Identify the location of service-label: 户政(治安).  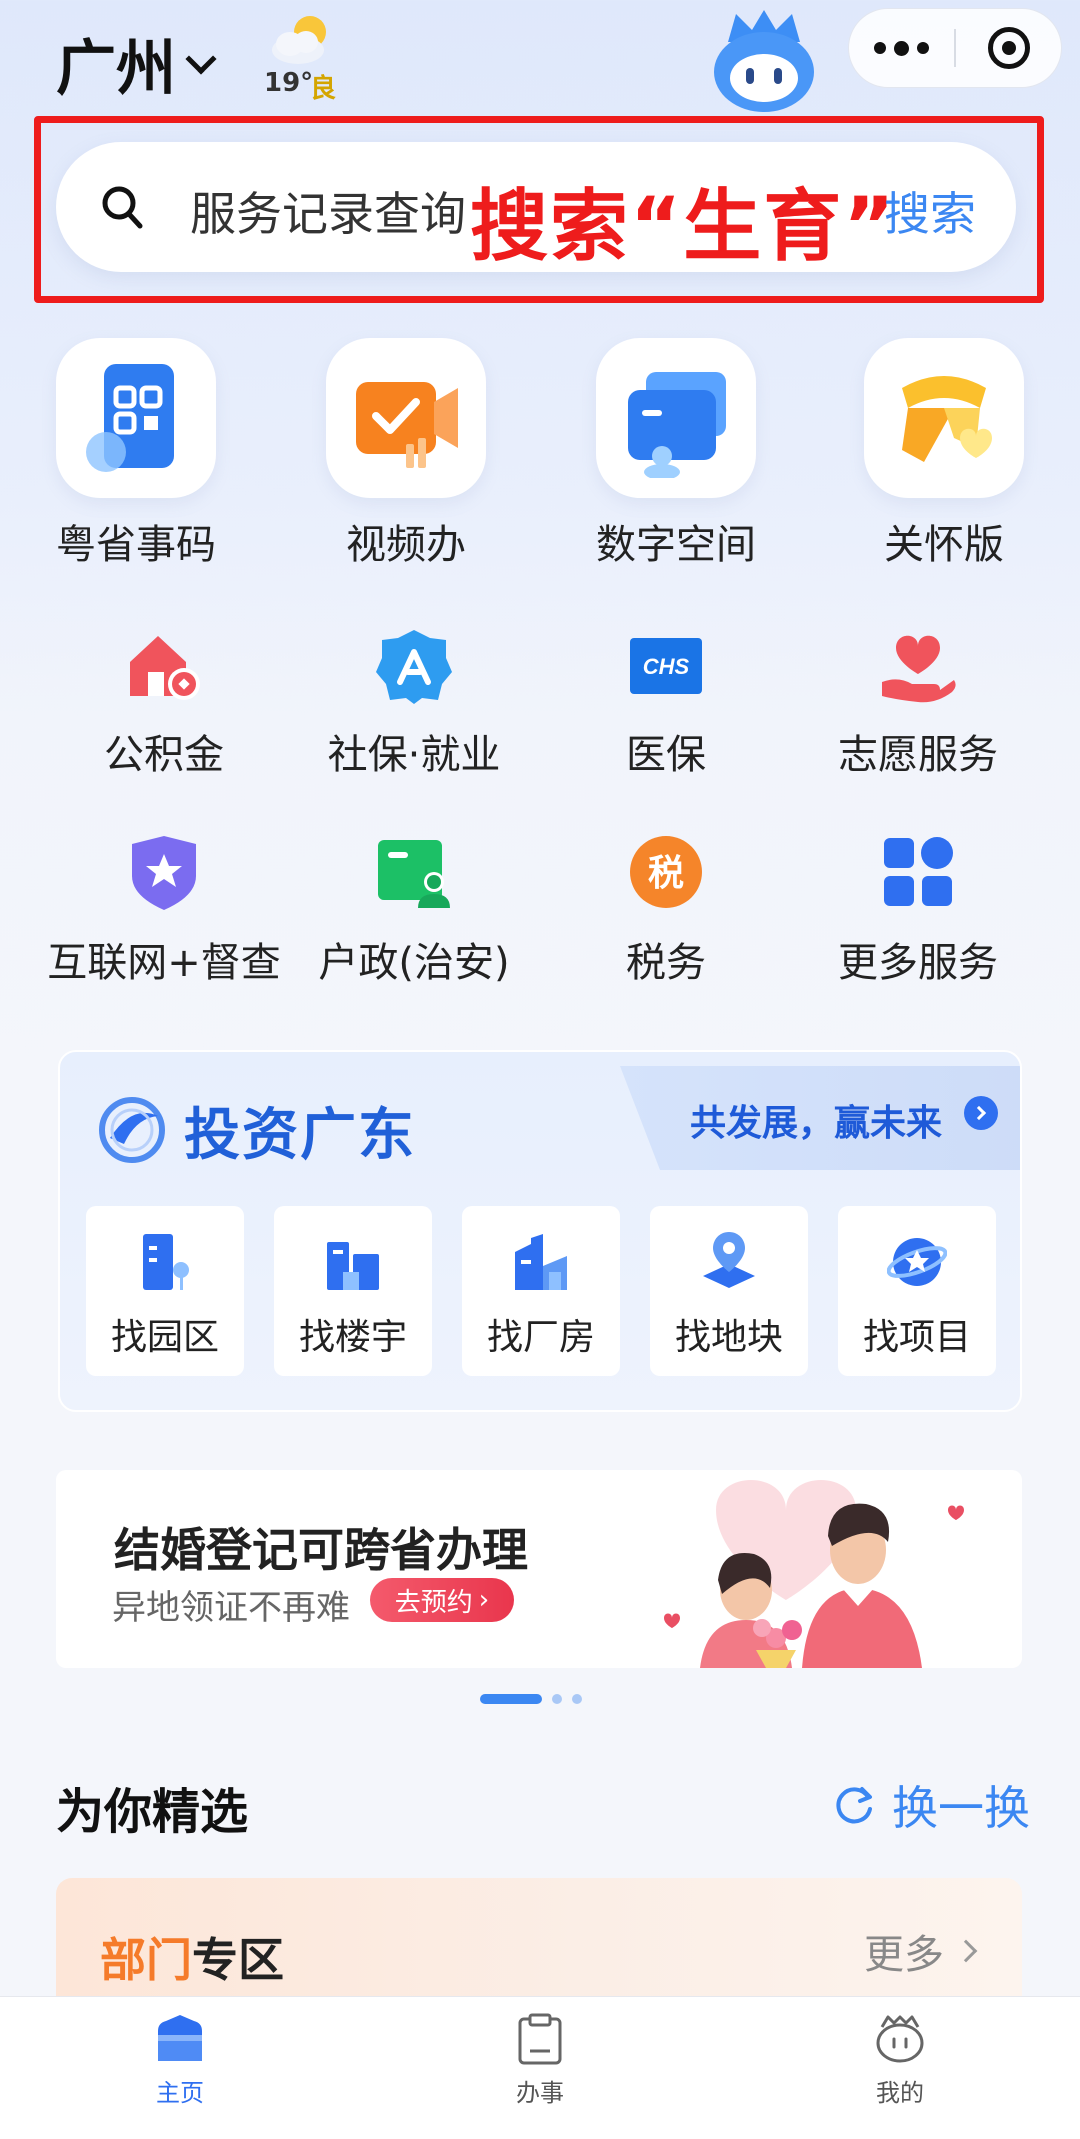
(414, 963).